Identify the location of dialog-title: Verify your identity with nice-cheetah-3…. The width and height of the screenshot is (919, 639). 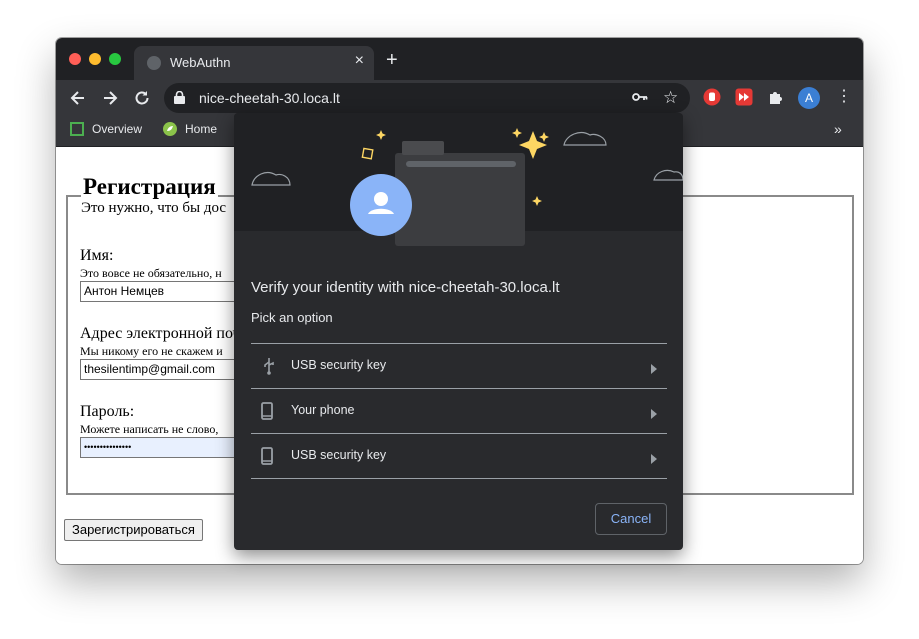
(405, 287).